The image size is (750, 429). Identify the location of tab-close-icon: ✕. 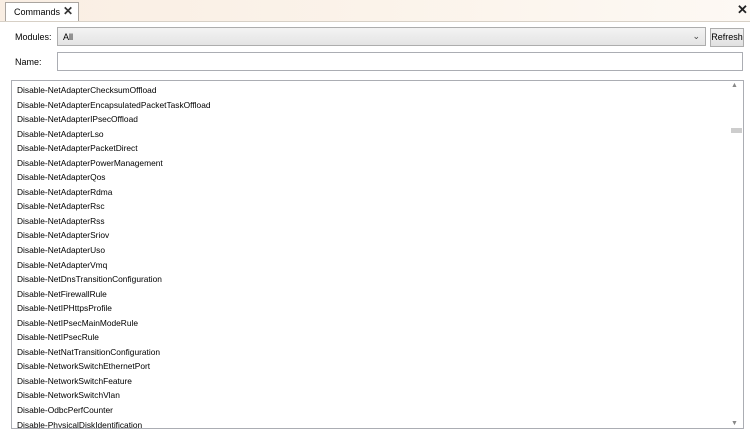
(68, 11).